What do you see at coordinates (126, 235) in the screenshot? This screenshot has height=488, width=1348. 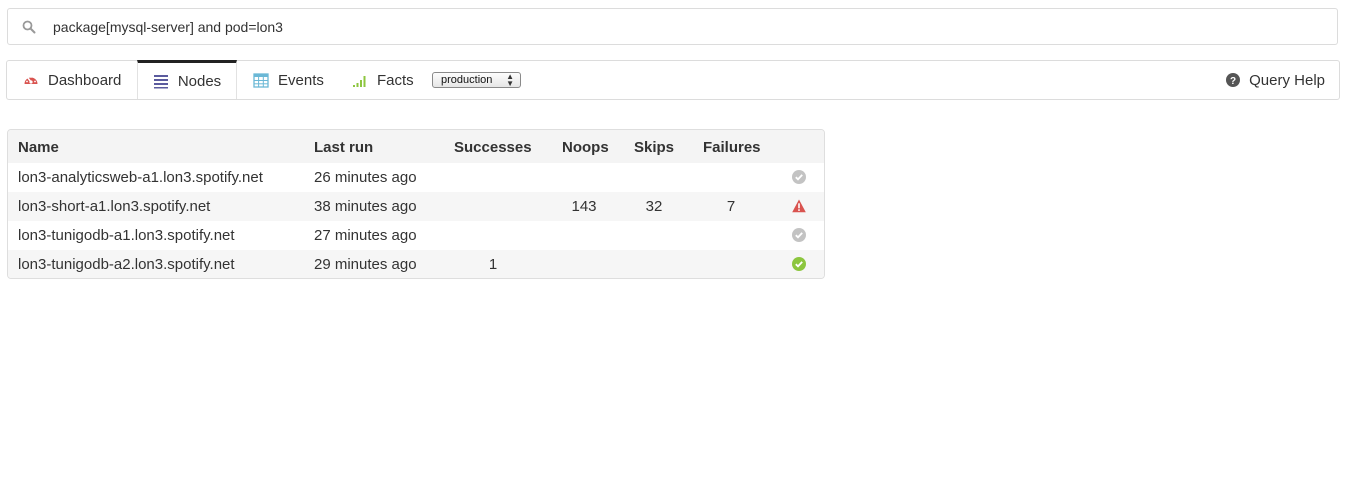 I see `node-name: lon3-tunigodb-a1.lon3.spotify.net` at bounding box center [126, 235].